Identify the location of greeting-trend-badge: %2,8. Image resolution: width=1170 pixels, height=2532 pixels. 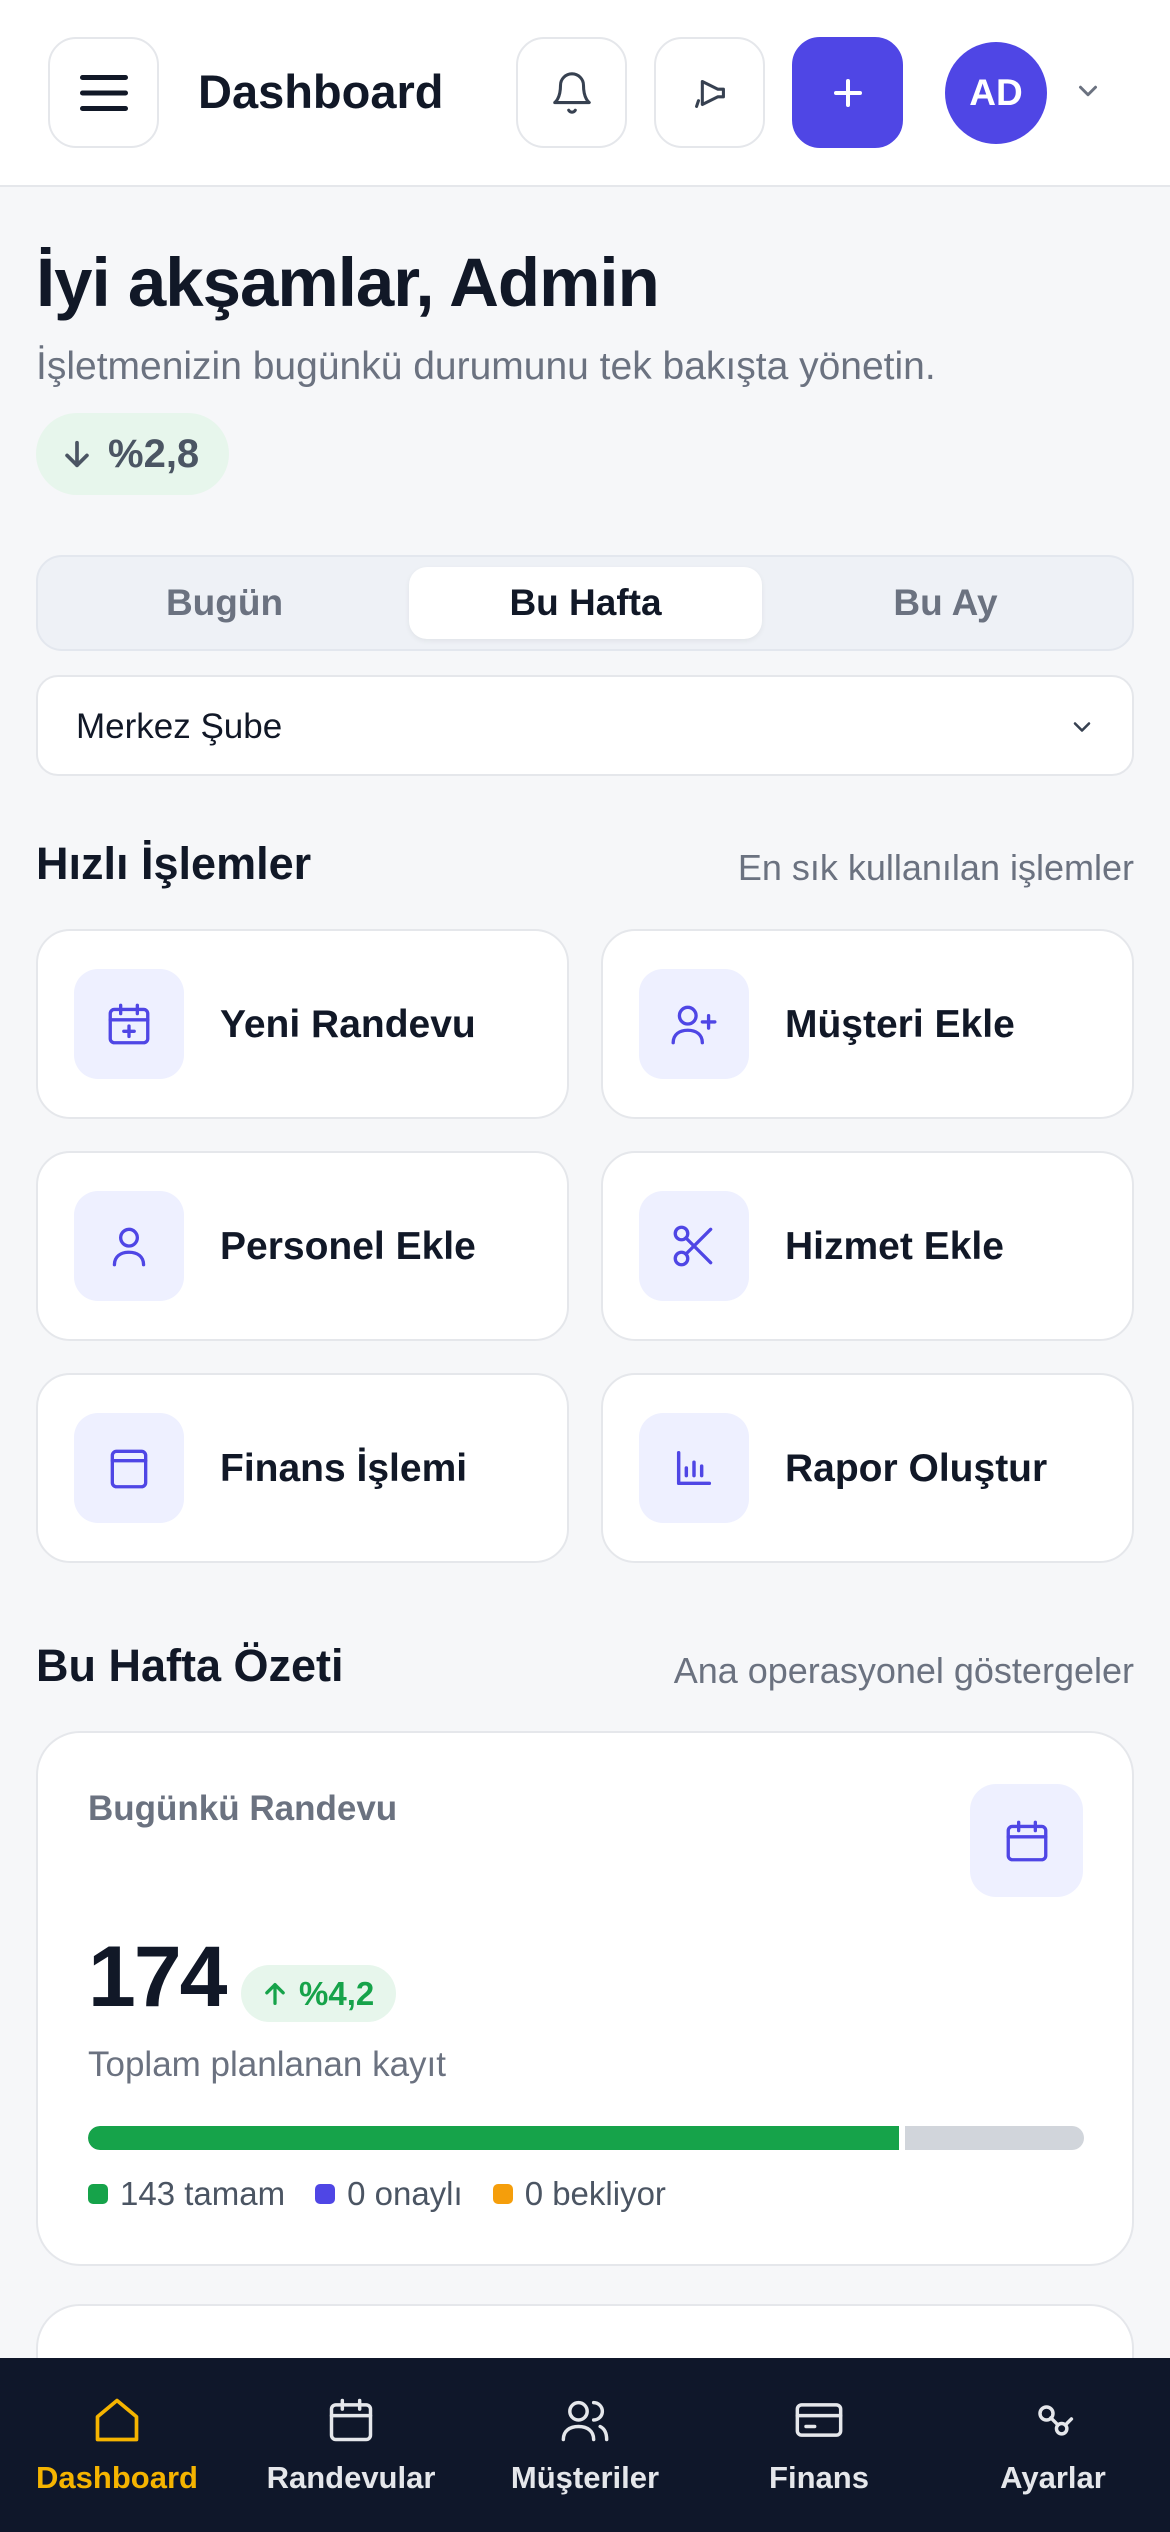
(133, 454).